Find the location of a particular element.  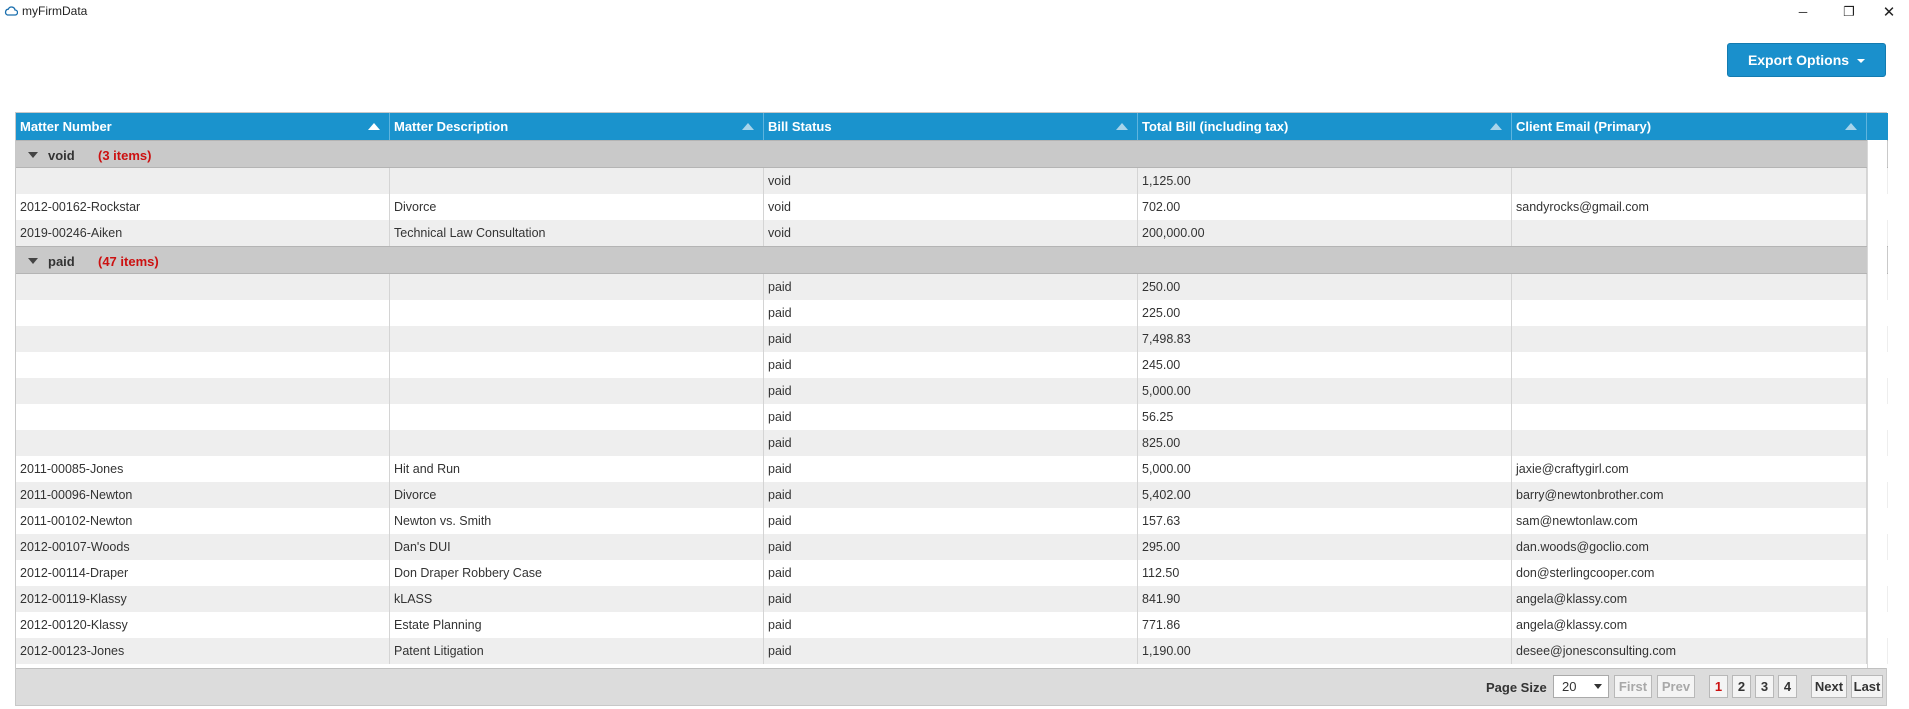

cell-client-email-primary: don@sterlingcooper.com is located at coordinates (1689, 573).